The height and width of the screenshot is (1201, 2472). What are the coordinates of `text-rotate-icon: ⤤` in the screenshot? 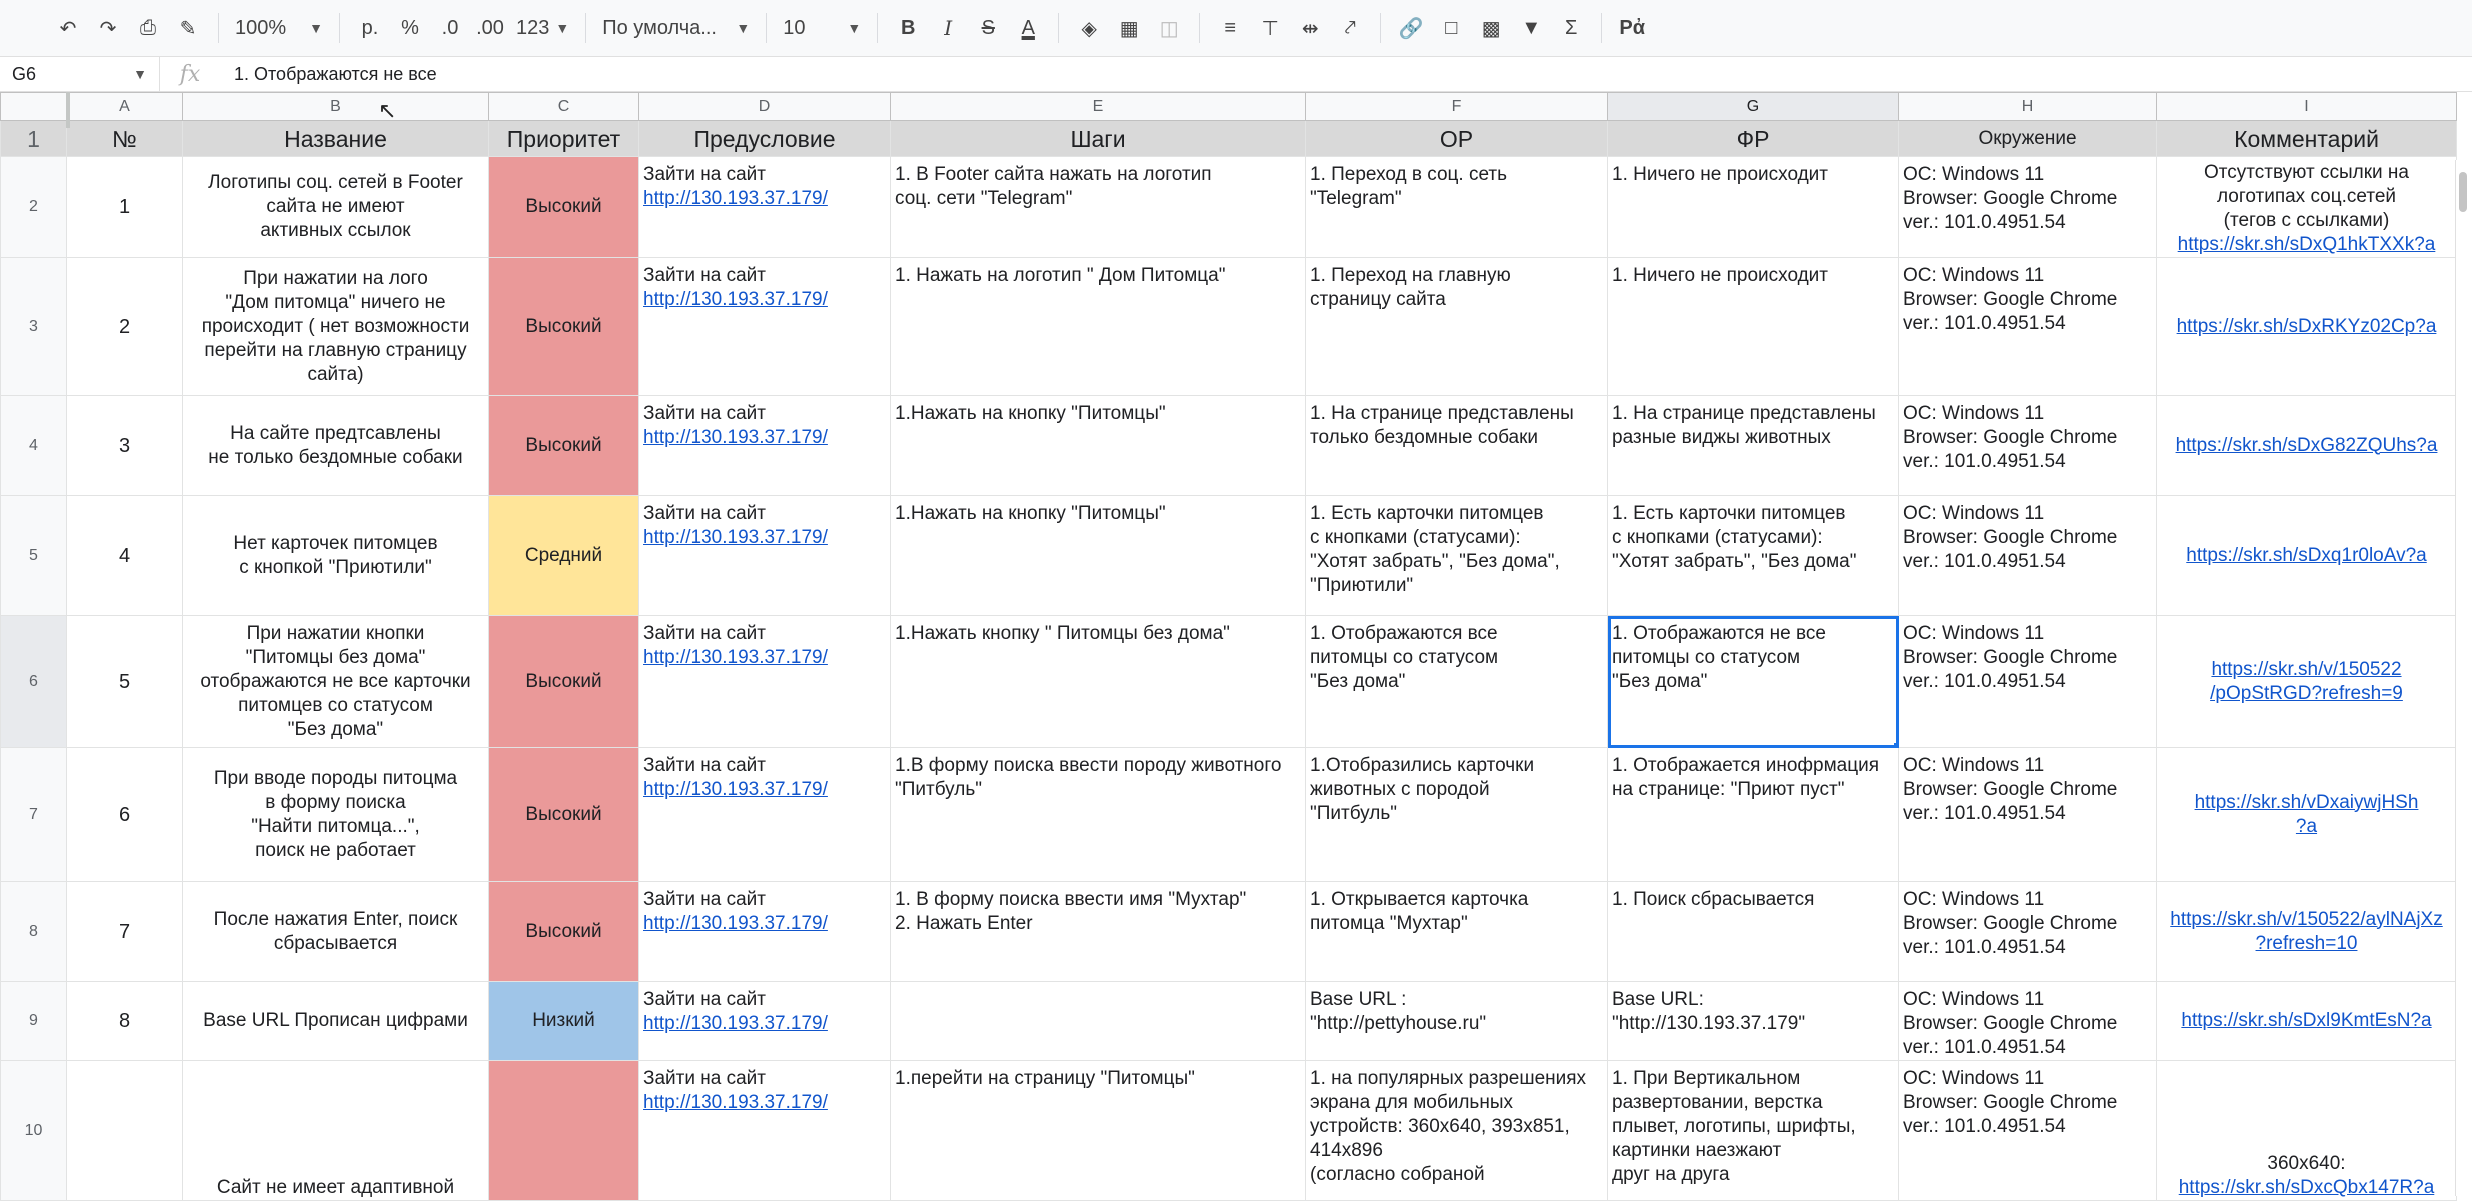 It's located at (1350, 28).